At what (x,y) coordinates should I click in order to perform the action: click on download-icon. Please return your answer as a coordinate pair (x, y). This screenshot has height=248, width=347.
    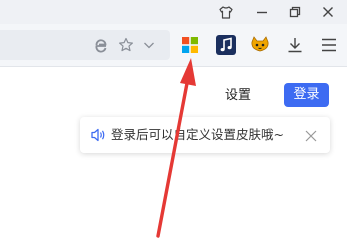
    Looking at the image, I should click on (295, 45).